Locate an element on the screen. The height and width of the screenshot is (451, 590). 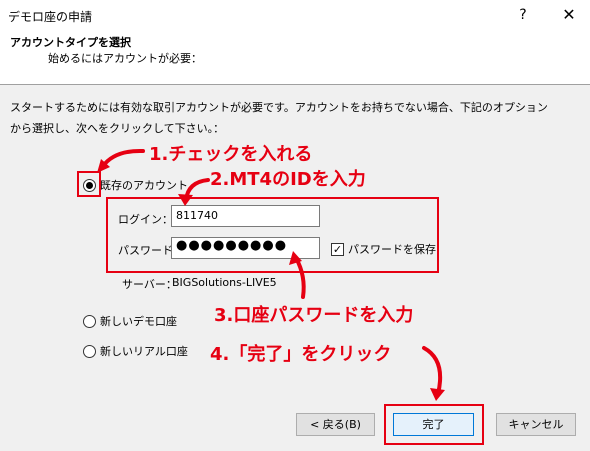
arrow-step3 is located at coordinates (300, 277).